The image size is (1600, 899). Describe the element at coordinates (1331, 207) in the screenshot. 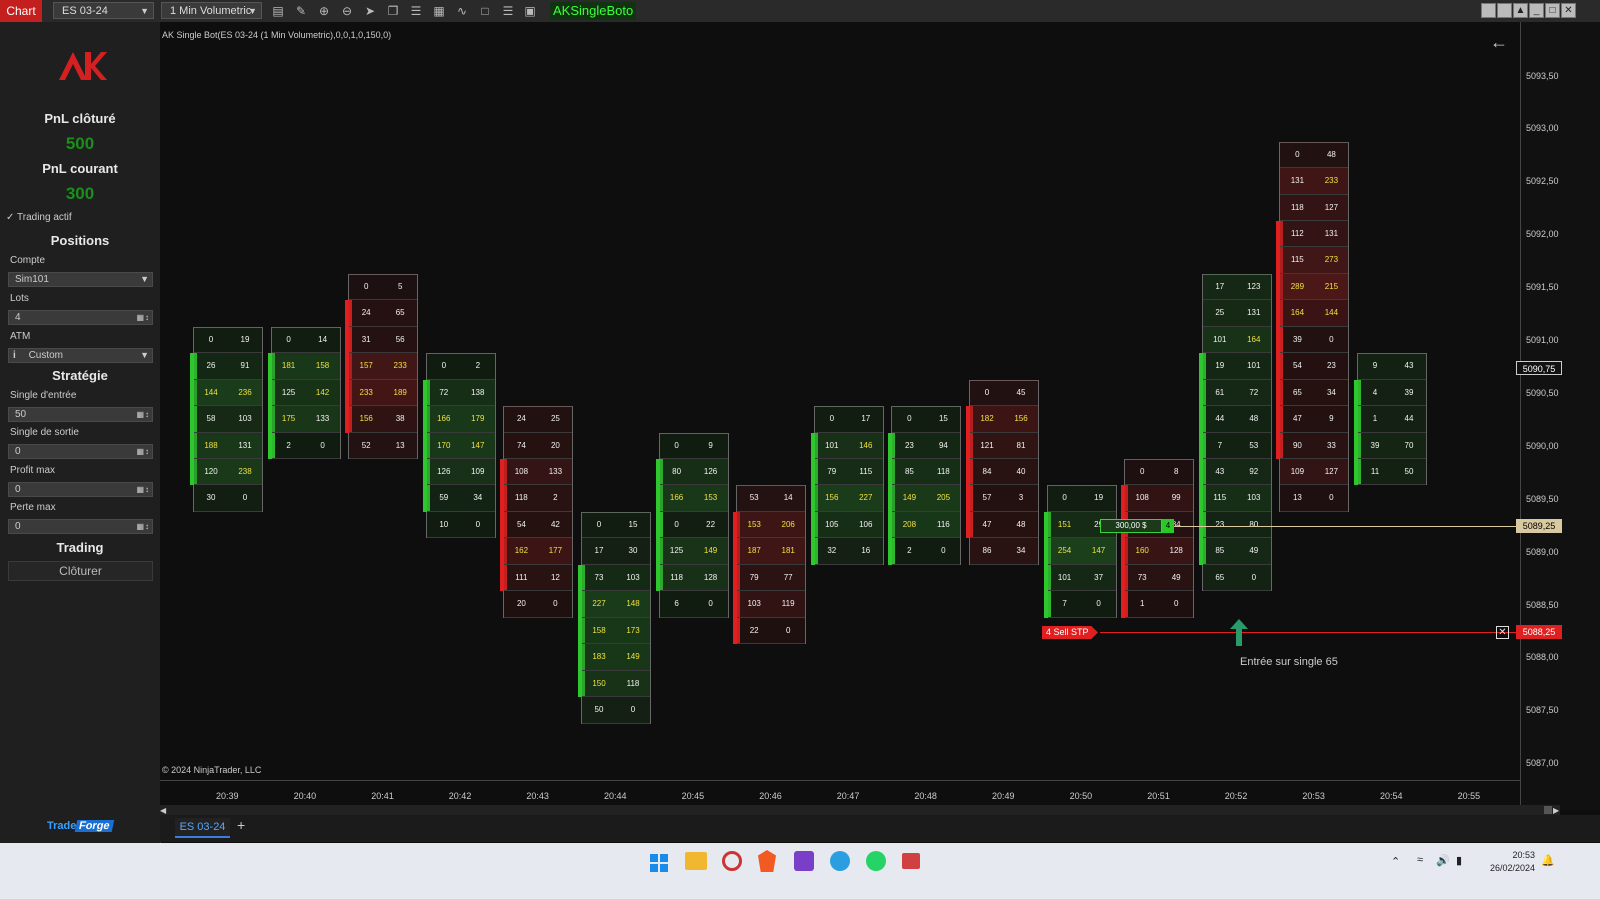

I see `ask-volume: 127` at that location.